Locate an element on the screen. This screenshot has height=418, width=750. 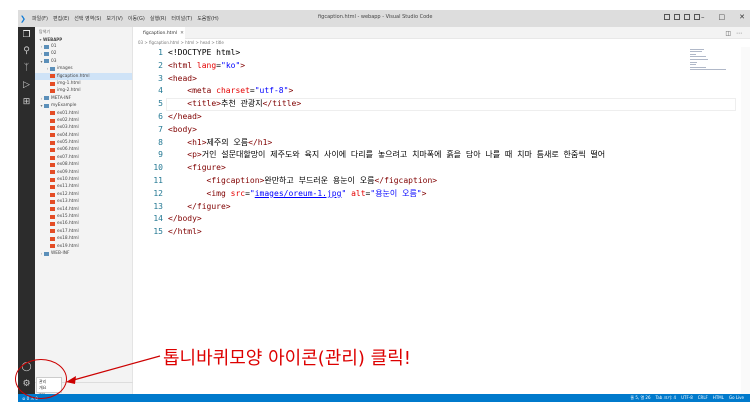
annotation-text: 톱니바퀴모양 아이콘(관리) 클릭! is located at coordinates (287, 358).